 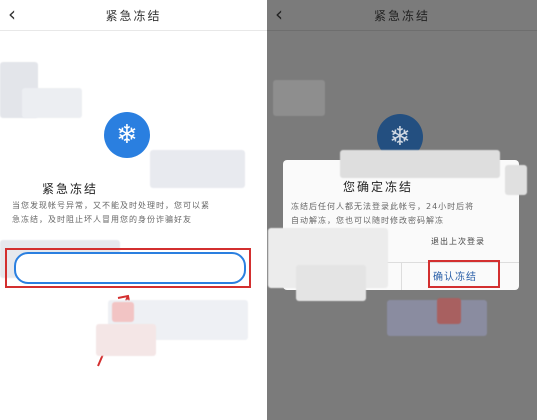 What do you see at coordinates (403, 214) in the screenshot?
I see `dialog-description: 冻结后任何人都无法登录此帐号，24小时后将 自动解冻，您也可以随时修改密码解冻` at bounding box center [403, 214].